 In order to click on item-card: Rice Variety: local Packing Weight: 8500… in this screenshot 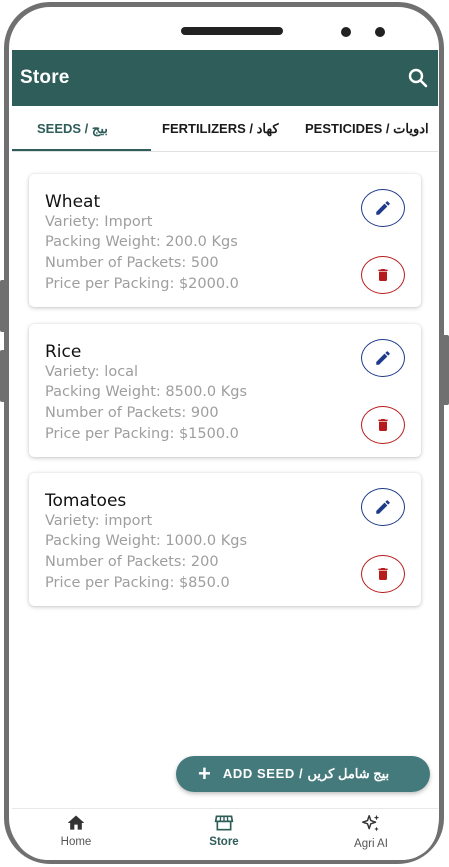, I will do `click(225, 390)`.